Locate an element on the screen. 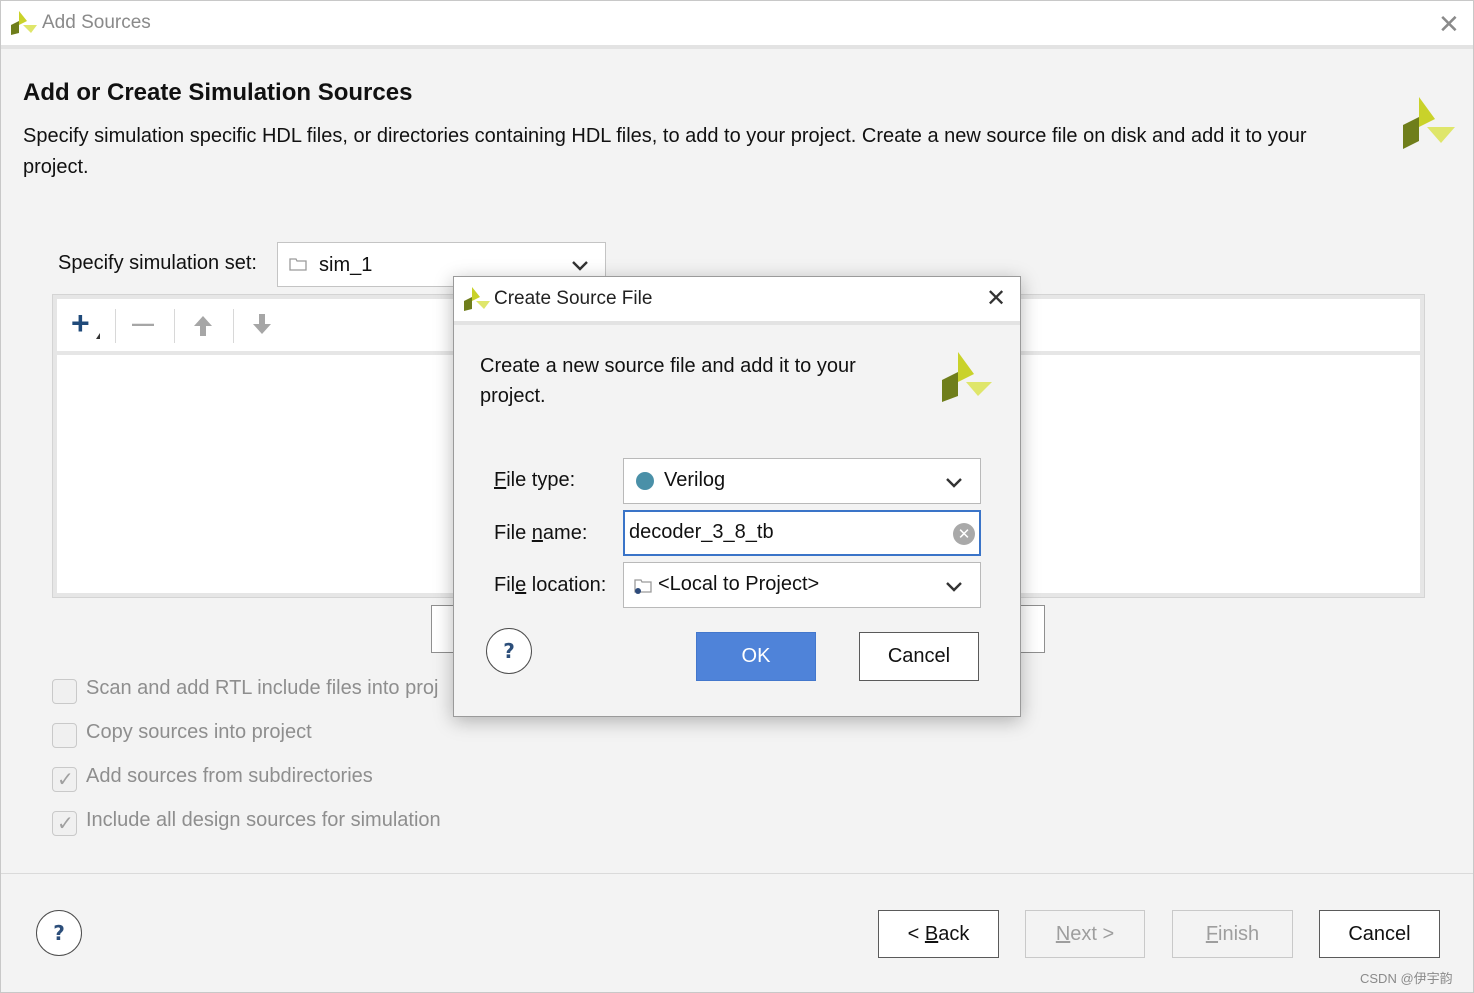  file-location-mnemonic: e is located at coordinates (521, 585).